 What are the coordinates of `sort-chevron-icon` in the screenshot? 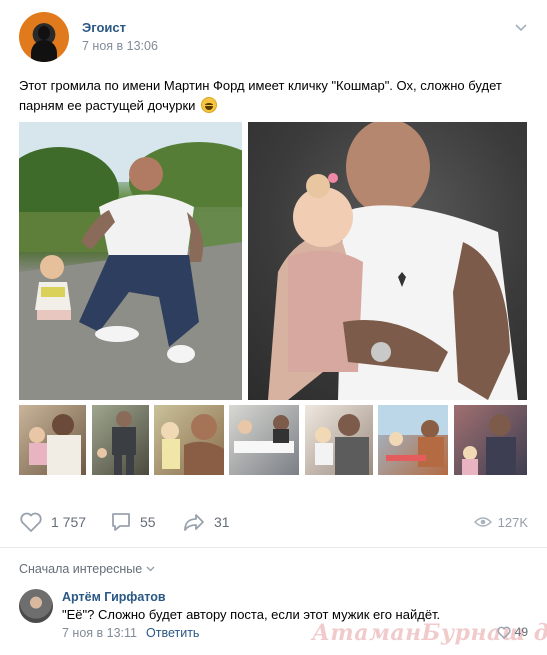 It's located at (150, 569).